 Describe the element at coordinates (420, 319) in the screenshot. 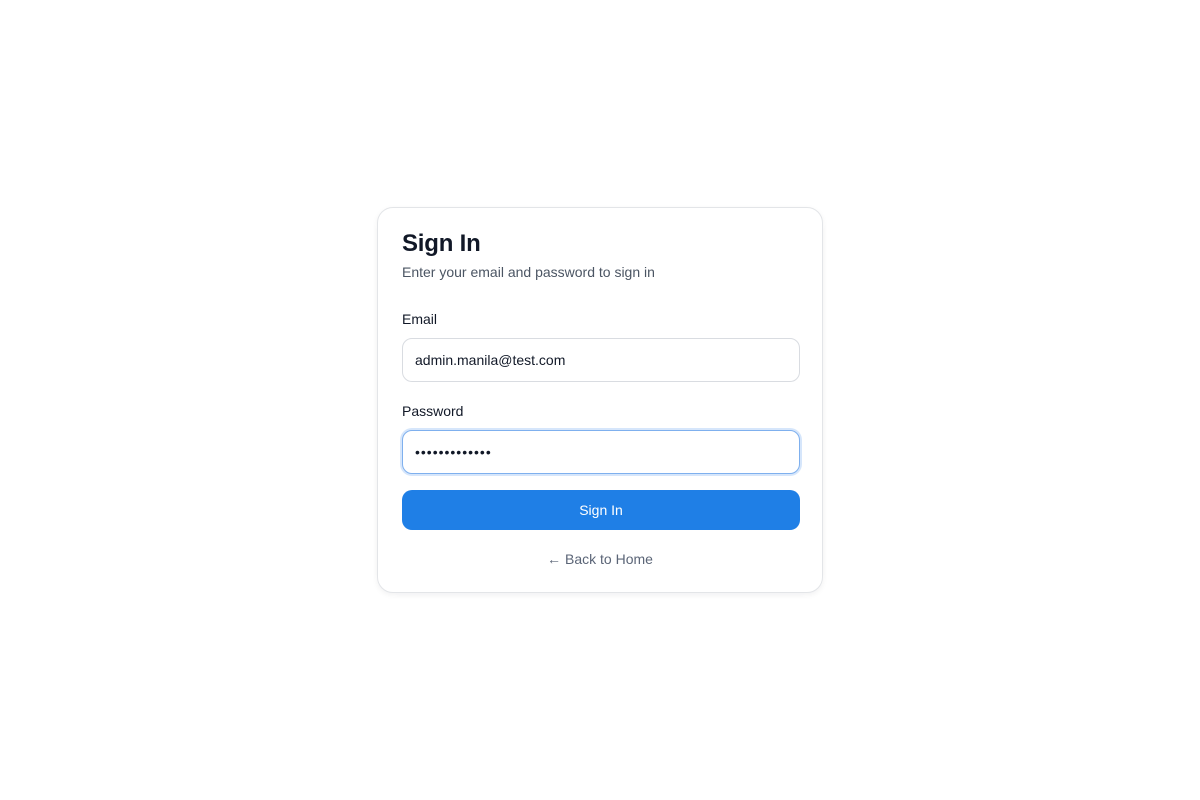

I see `email-label: Email` at that location.